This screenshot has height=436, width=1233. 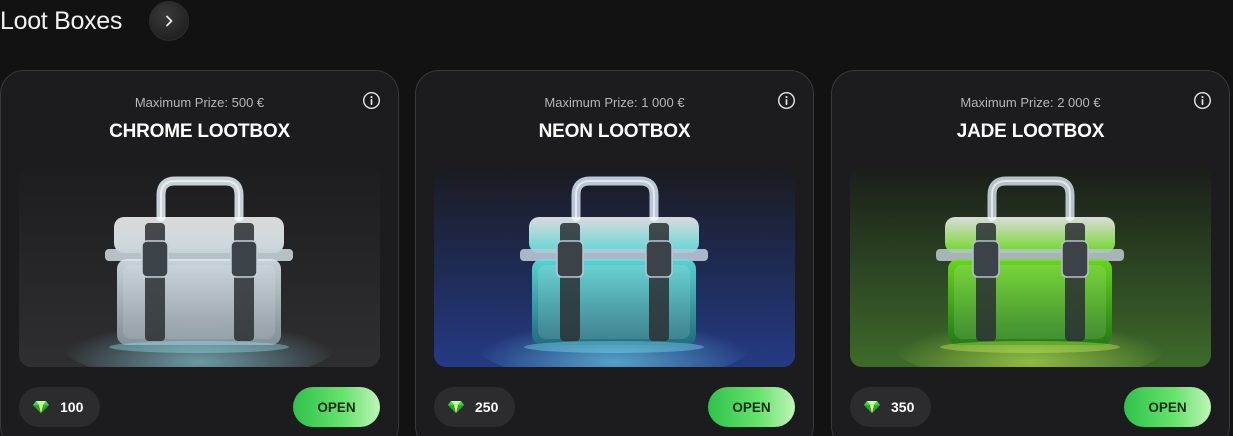 I want to click on max-prize-label: Maximum Prize: 2 000 €, so click(x=1030, y=102).